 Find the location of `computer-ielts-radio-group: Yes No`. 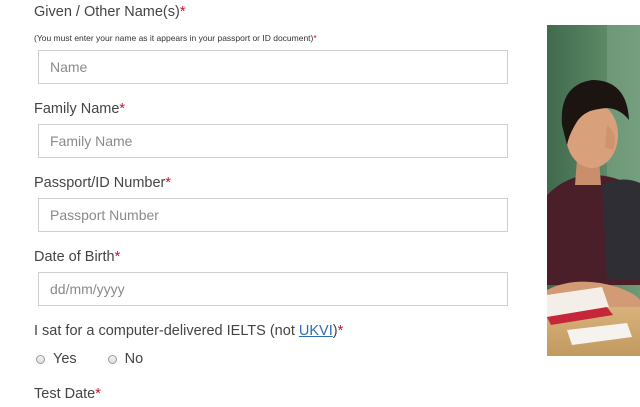

computer-ielts-radio-group: Yes No is located at coordinates (105, 359).